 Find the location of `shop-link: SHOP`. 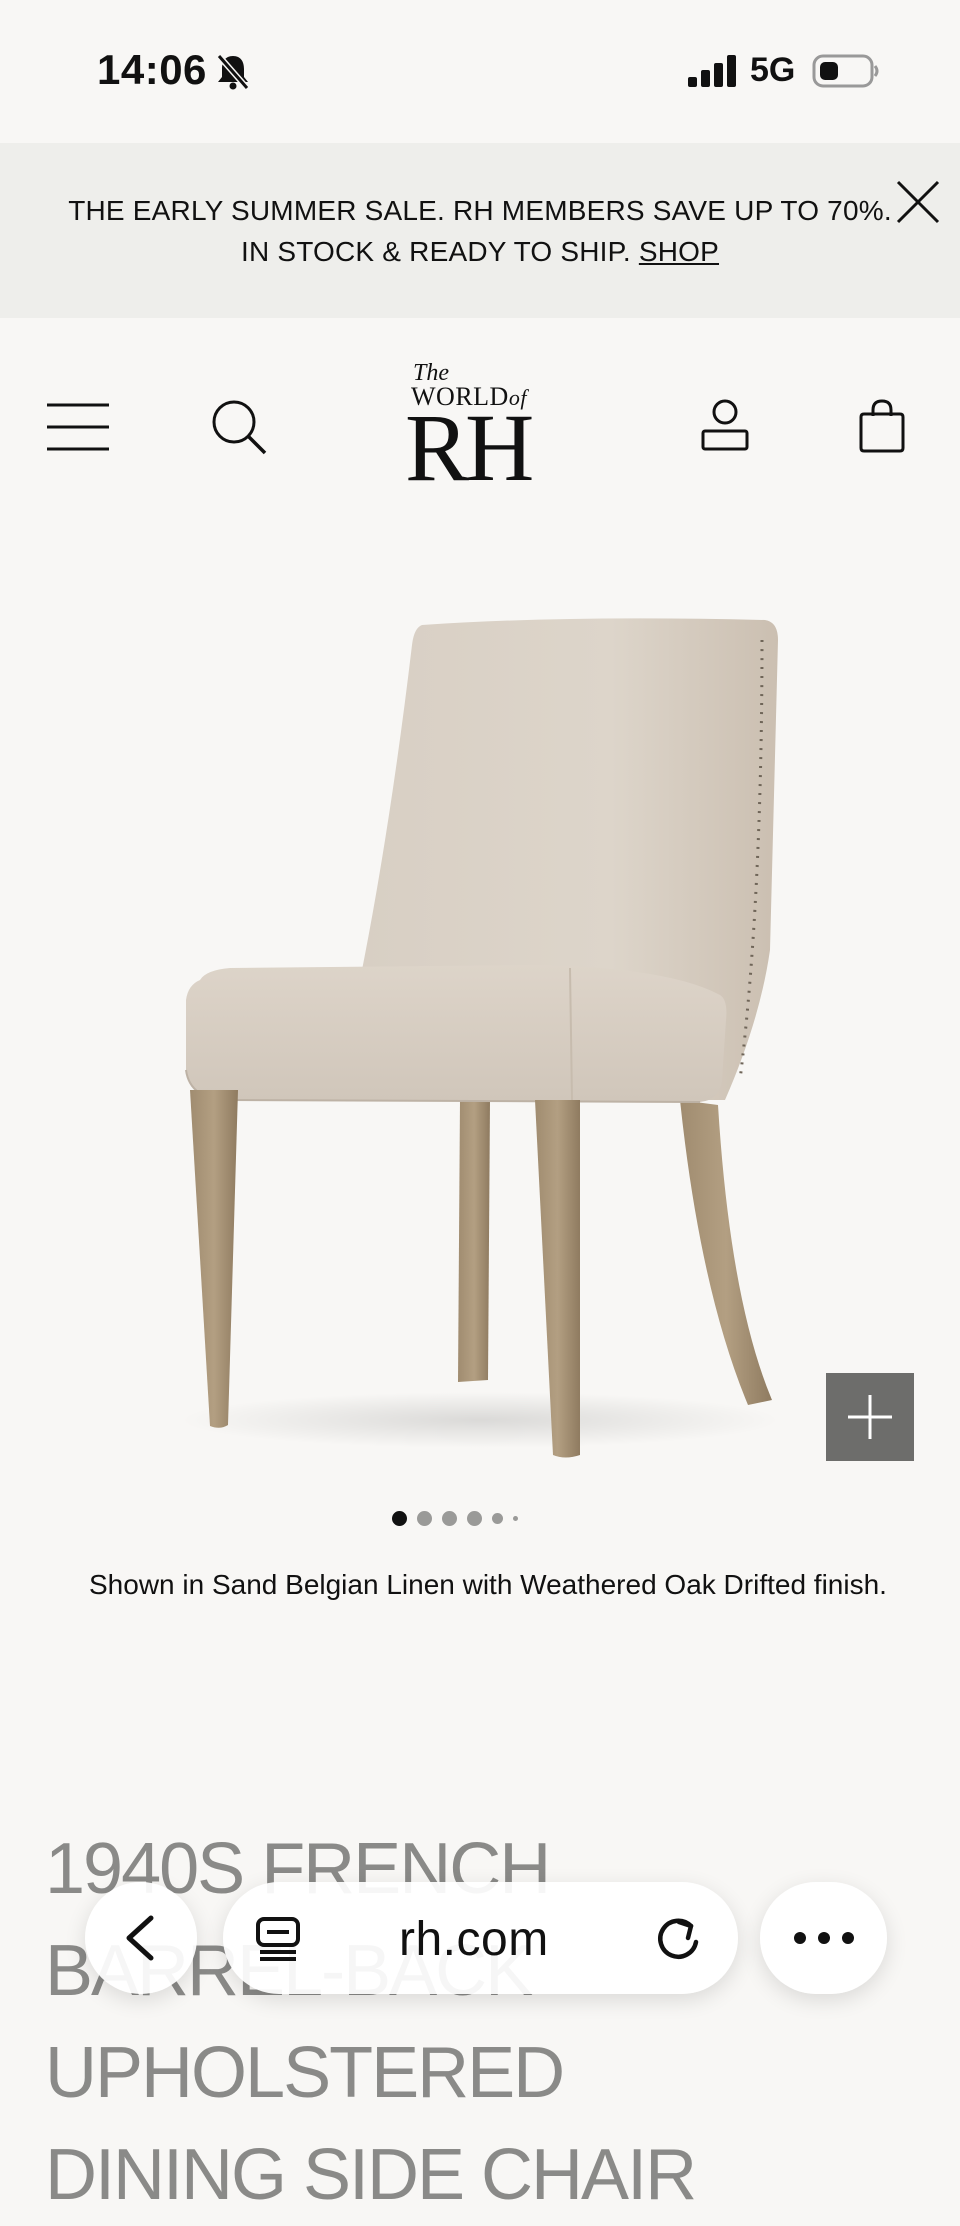

shop-link: SHOP is located at coordinates (679, 251).